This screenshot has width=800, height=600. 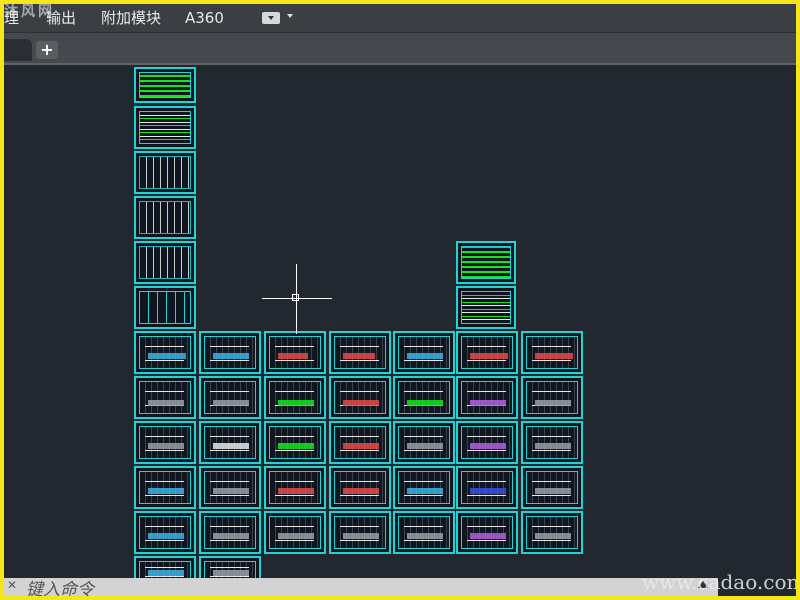 I want to click on watermark-bottom-right: www.cadao.com, so click(x=719, y=582).